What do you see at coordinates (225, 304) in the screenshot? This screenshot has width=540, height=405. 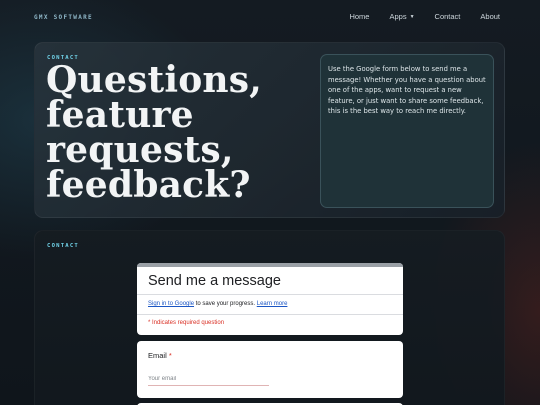 I see `signin-text: to save your progress.` at bounding box center [225, 304].